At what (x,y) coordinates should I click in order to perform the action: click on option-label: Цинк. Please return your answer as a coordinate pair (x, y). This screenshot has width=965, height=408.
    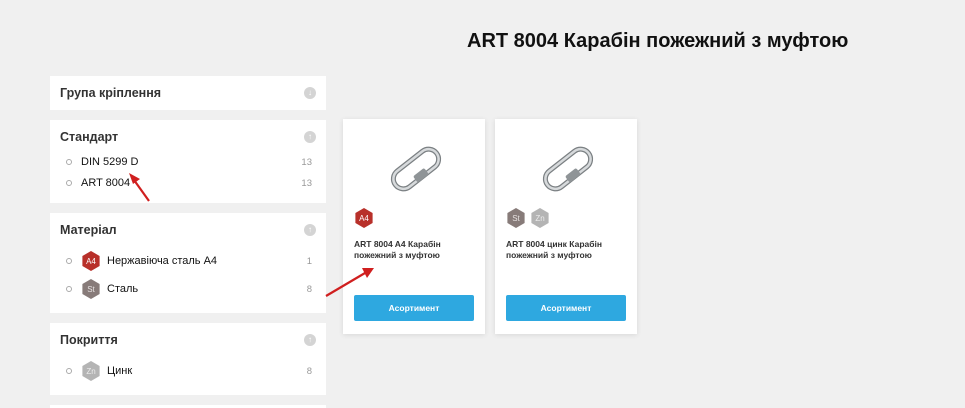
    Looking at the image, I should click on (120, 371).